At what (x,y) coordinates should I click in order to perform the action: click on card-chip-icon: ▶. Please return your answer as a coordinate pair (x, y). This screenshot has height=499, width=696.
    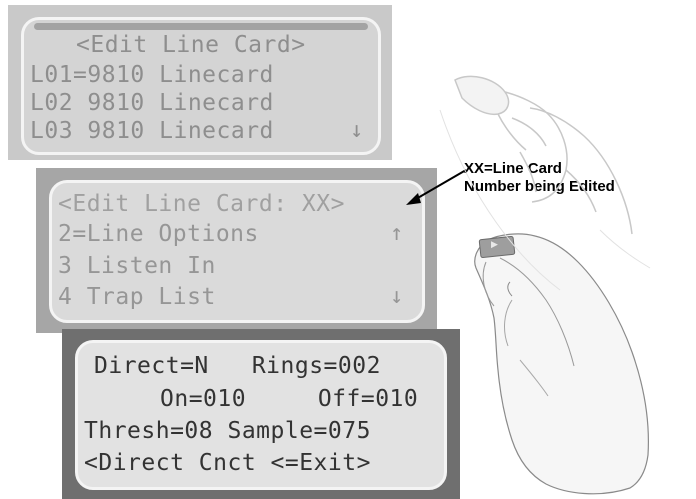
    Looking at the image, I should click on (494, 245).